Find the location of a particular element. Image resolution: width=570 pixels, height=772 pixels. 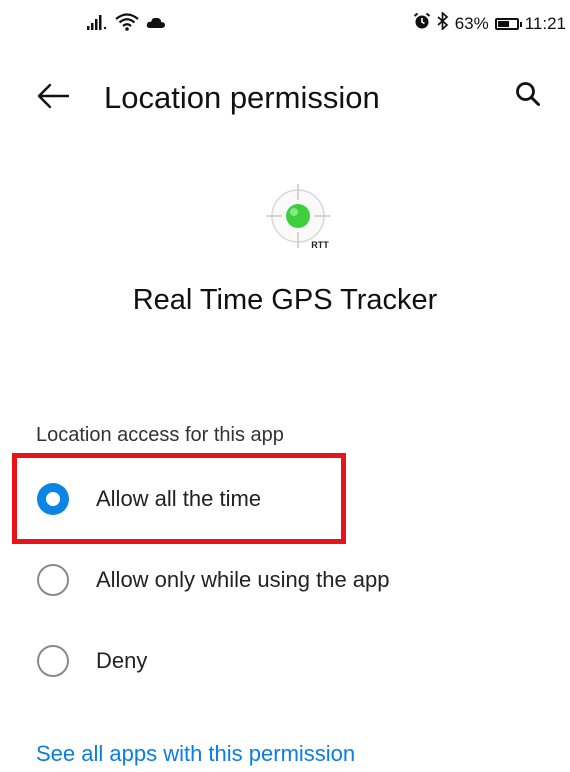

search-button is located at coordinates (528, 96).